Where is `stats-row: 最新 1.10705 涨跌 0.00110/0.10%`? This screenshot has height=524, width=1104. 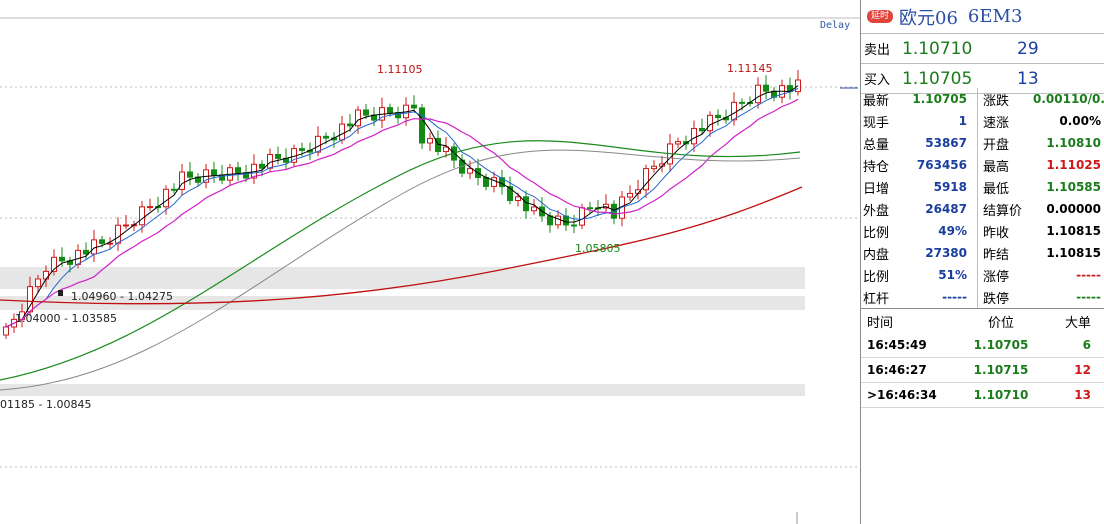
stats-row: 最新 1.10705 涨跌 0.00110/0.10% is located at coordinates (982, 99).